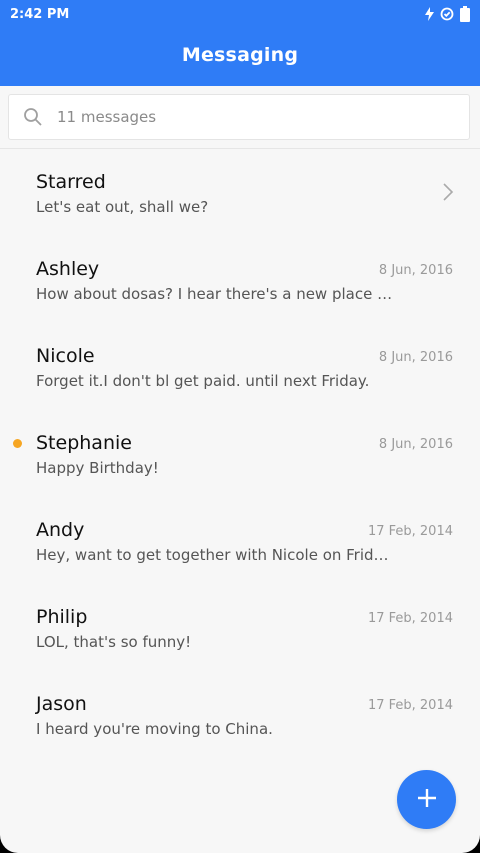  Describe the element at coordinates (465, 14) in the screenshot. I see `battery-icon` at that location.